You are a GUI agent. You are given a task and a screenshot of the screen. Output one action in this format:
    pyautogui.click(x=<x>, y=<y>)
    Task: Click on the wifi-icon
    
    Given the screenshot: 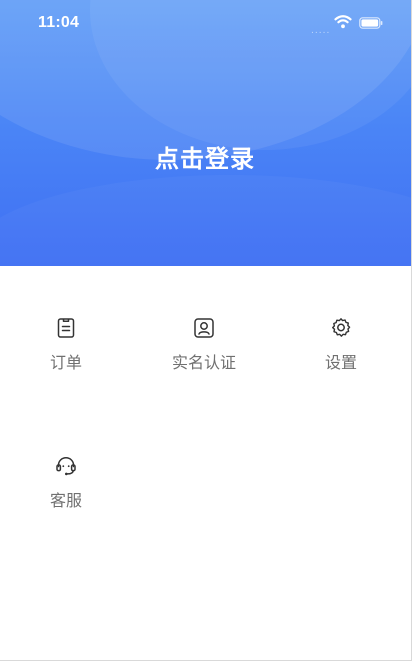 What is the action you would take?
    pyautogui.click(x=343, y=22)
    